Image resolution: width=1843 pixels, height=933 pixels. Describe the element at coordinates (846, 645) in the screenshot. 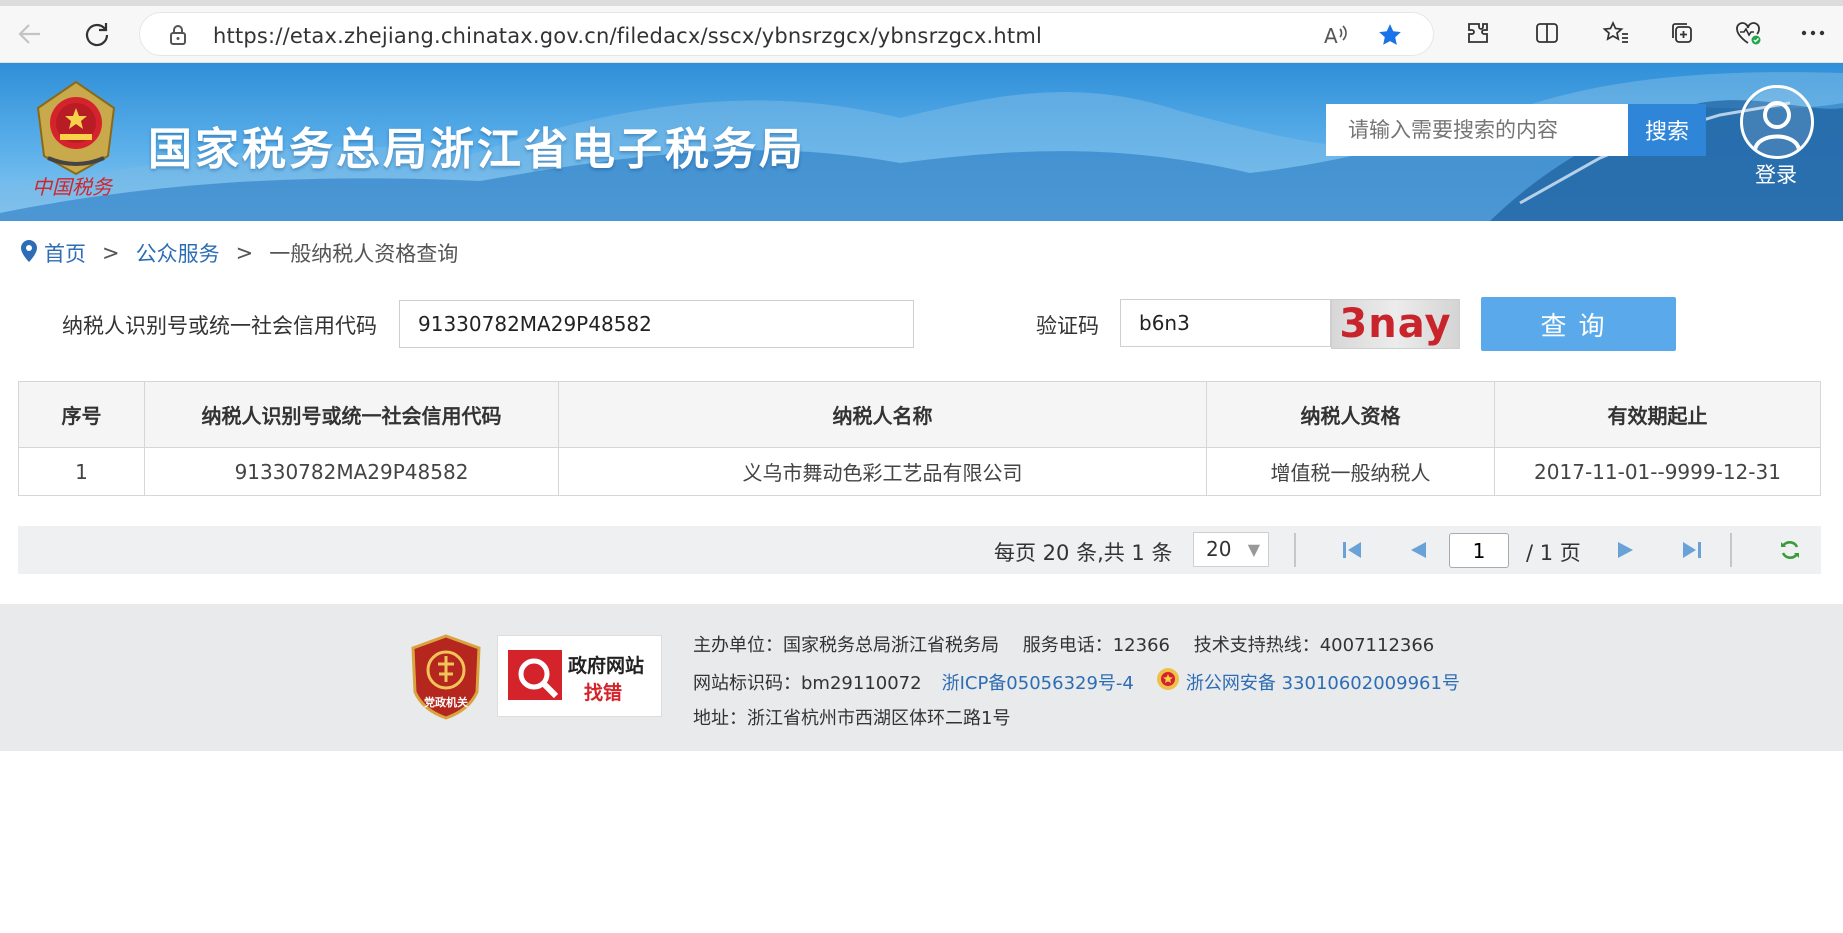

I see `footer-sponsor: 主办单位：国家税务总局浙江省税务局` at that location.